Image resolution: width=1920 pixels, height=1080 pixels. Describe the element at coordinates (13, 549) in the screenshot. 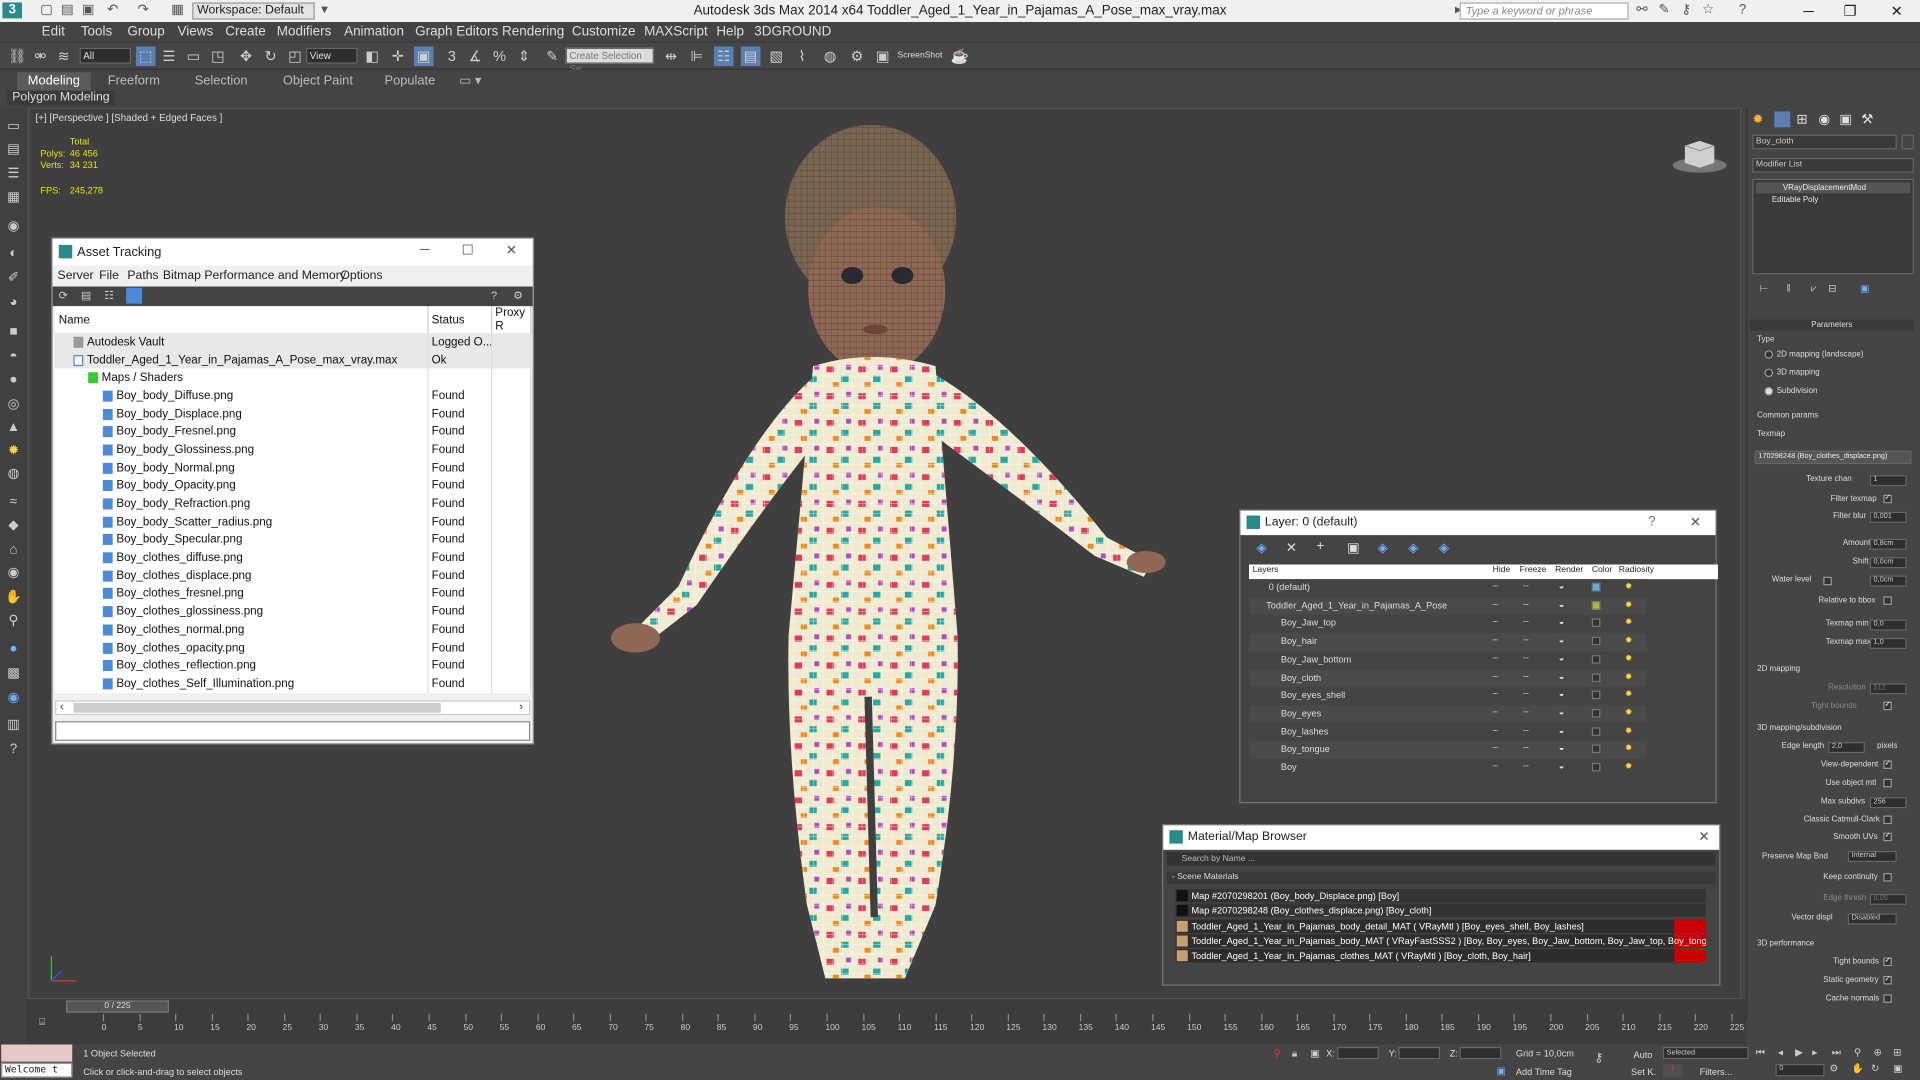

I see `helper-icon: ⌂` at that location.